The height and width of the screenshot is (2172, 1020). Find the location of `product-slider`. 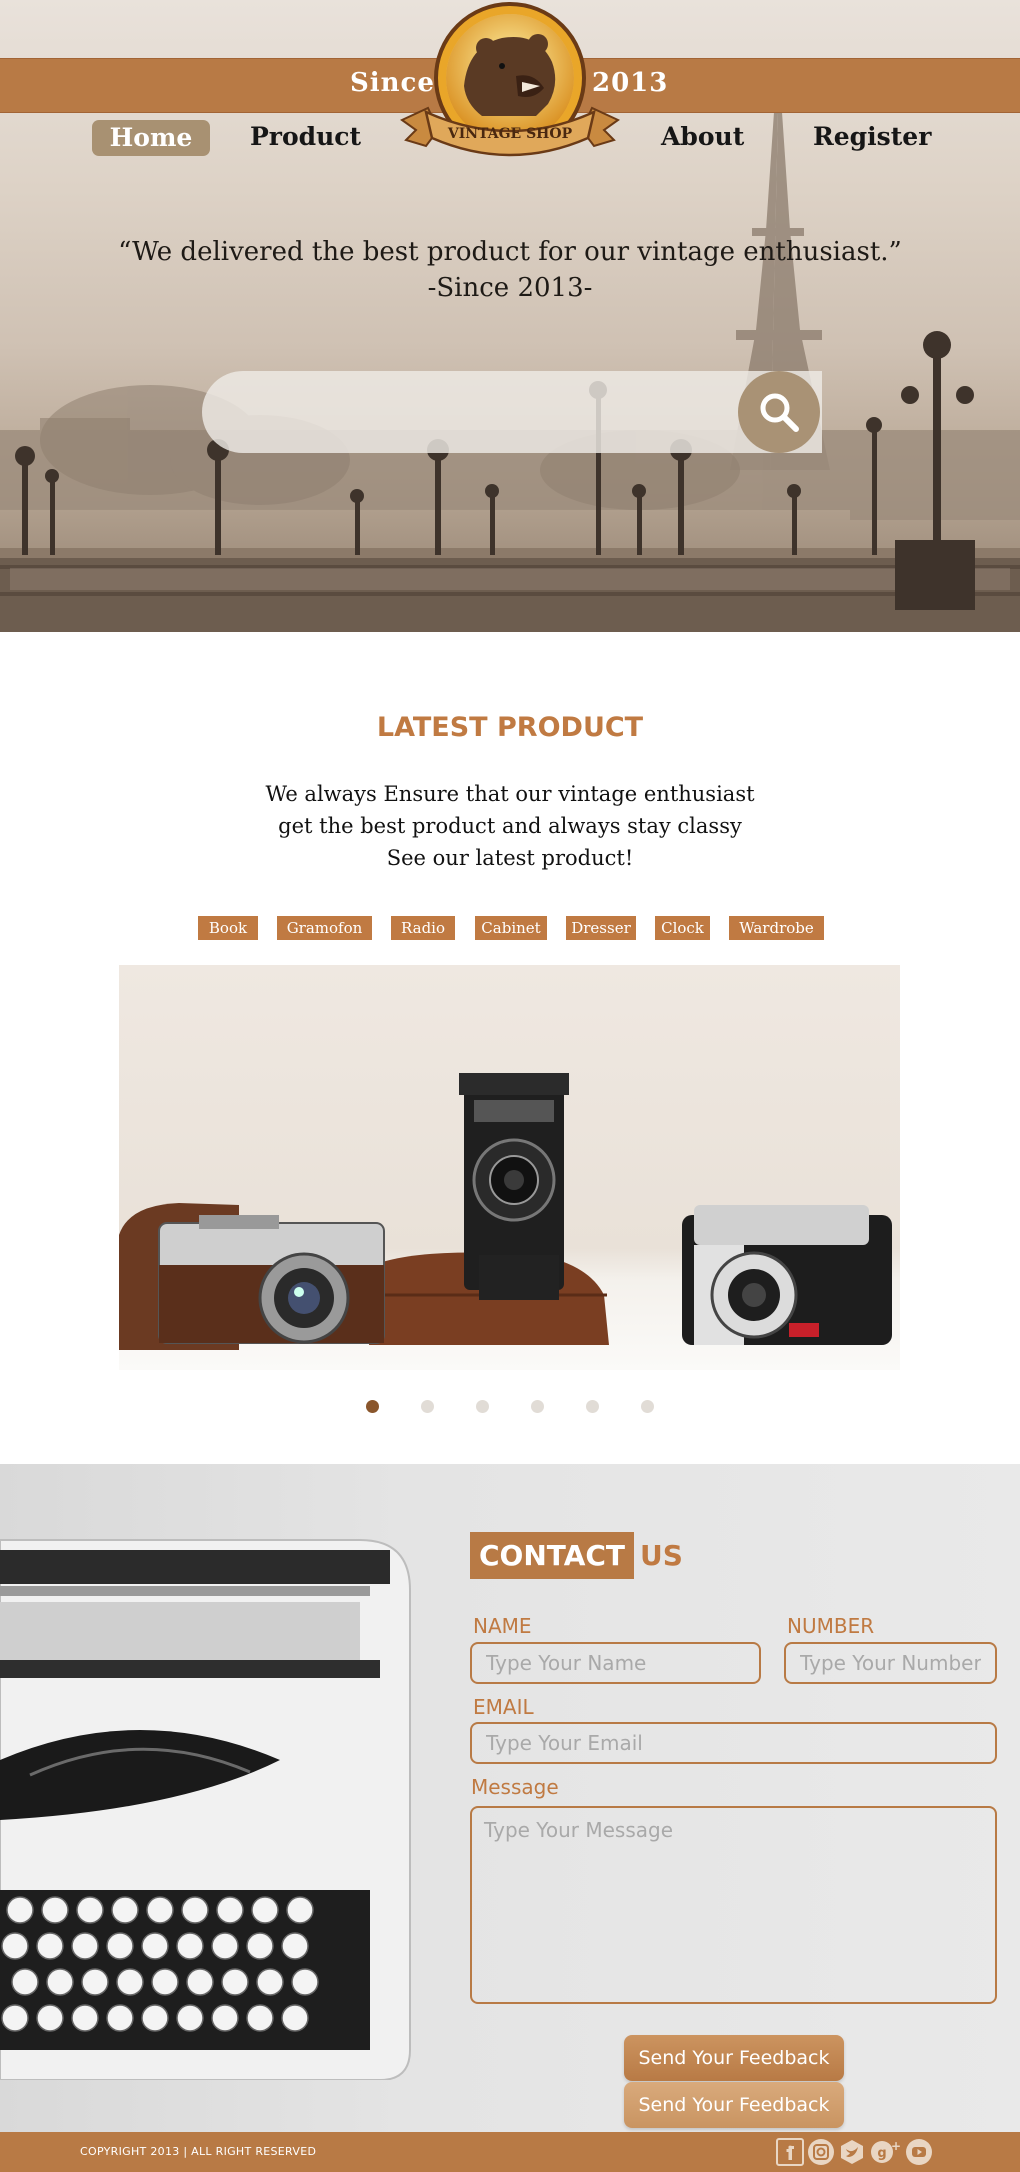

product-slider is located at coordinates (509, 1167).